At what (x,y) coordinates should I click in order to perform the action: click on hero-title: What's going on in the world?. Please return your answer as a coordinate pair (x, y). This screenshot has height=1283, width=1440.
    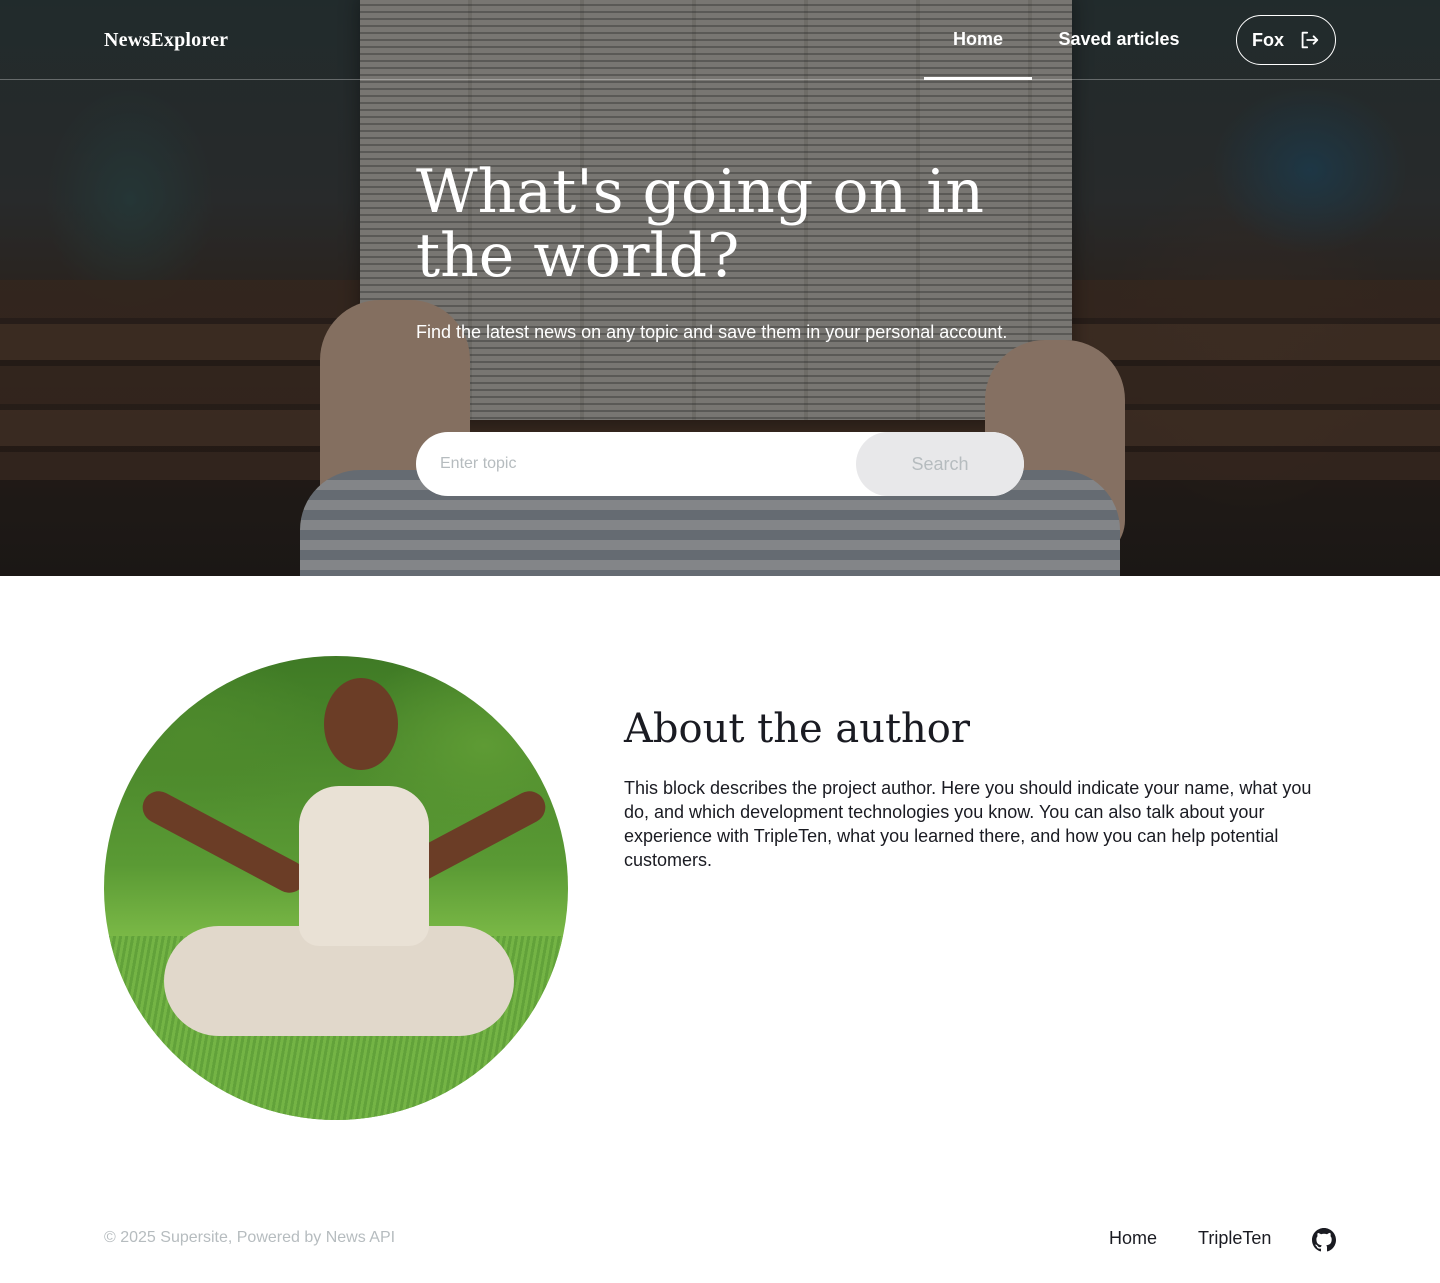
    Looking at the image, I should click on (700, 224).